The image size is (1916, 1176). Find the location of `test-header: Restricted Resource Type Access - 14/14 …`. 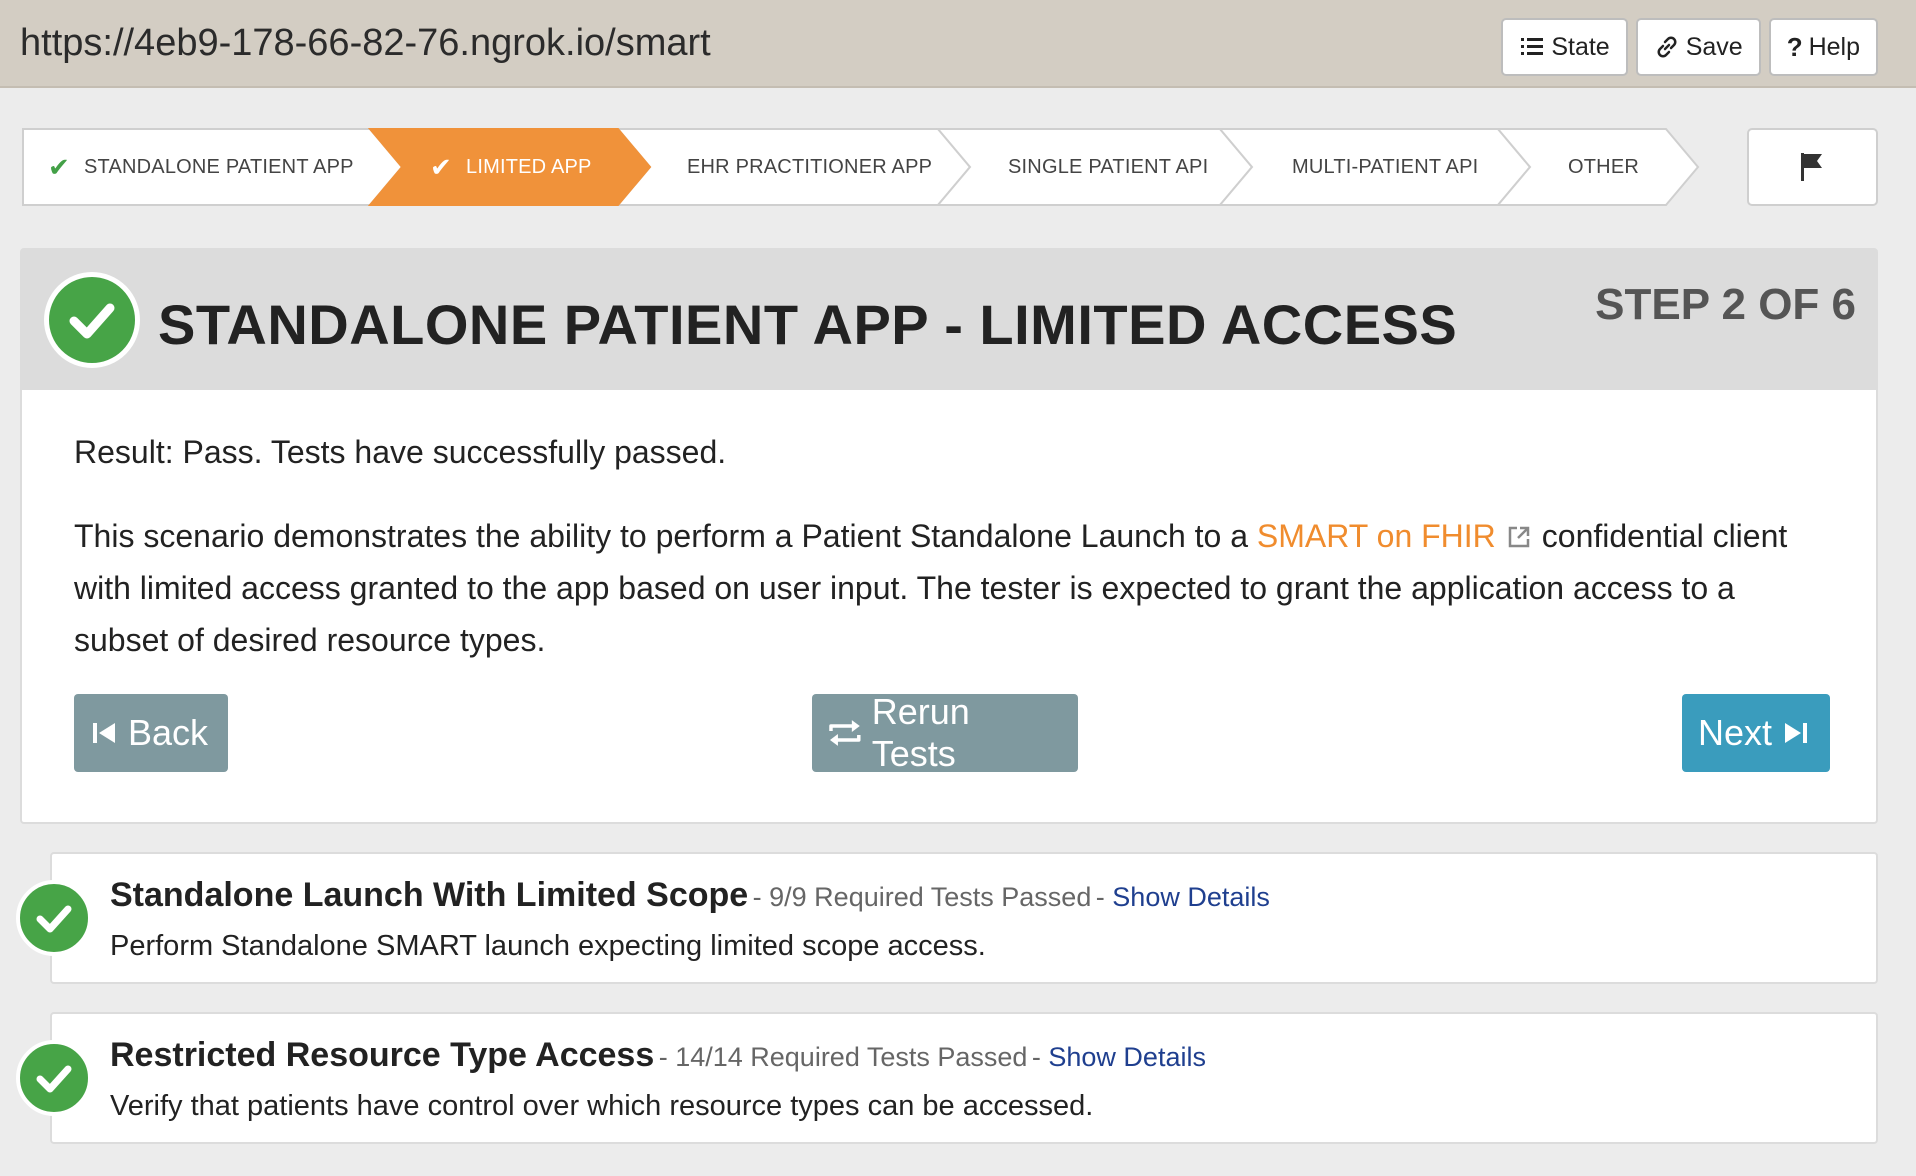

test-header: Restricted Resource Type Access - 14/14 … is located at coordinates (658, 1055).